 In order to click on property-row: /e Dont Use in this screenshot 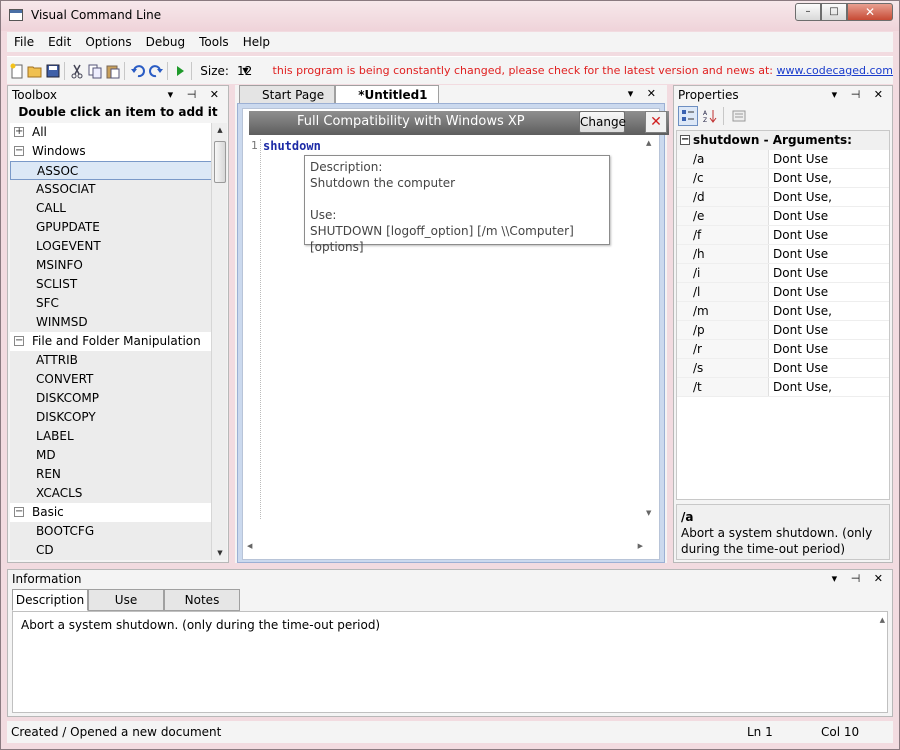, I will do `click(783, 216)`.